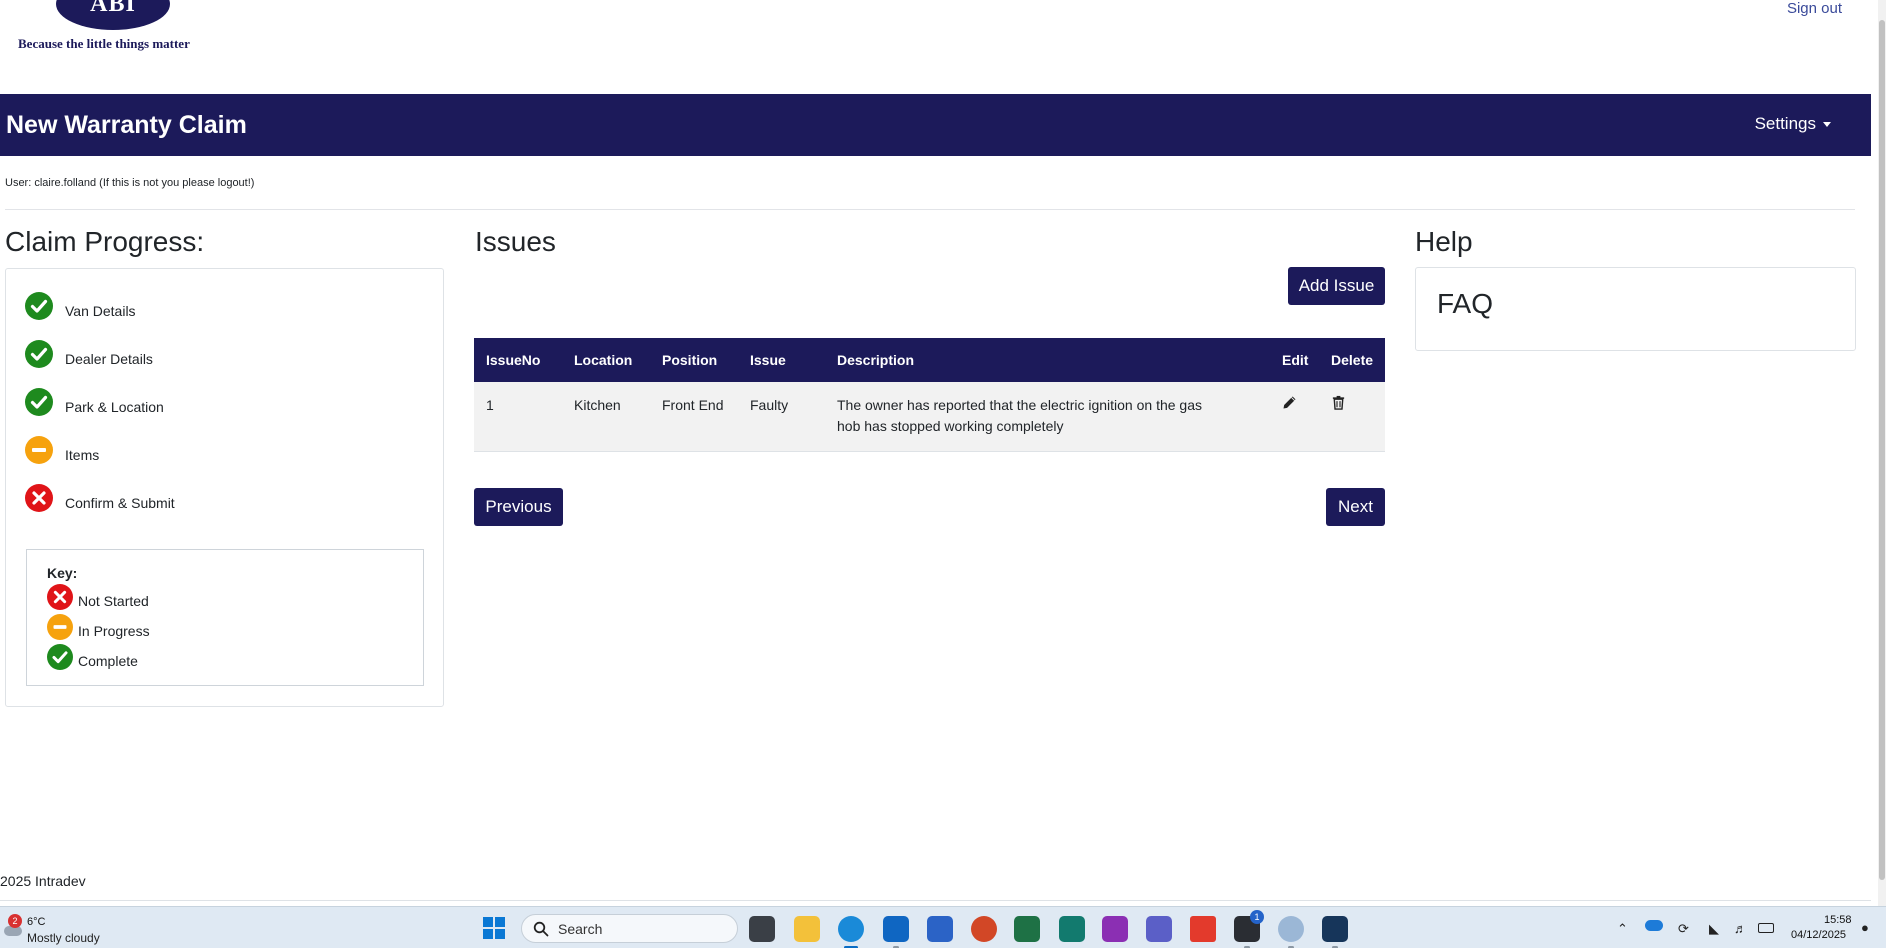 The height and width of the screenshot is (948, 1886). Describe the element at coordinates (629, 928) in the screenshot. I see `taskbar-search: Search` at that location.